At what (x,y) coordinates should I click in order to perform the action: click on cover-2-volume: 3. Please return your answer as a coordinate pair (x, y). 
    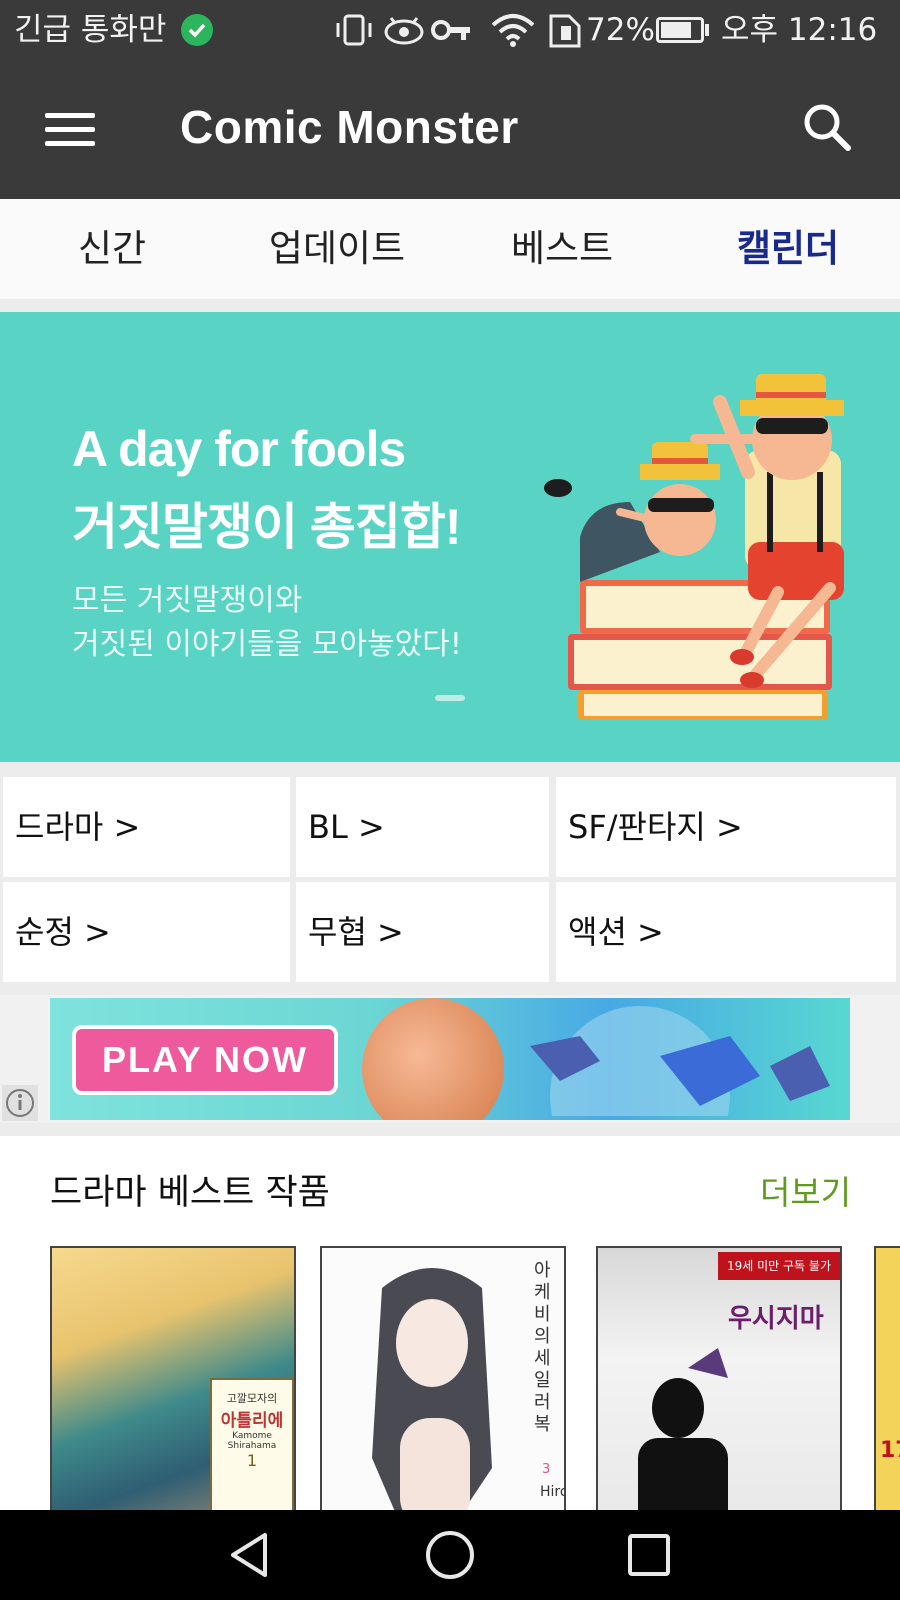
    Looking at the image, I should click on (546, 1469).